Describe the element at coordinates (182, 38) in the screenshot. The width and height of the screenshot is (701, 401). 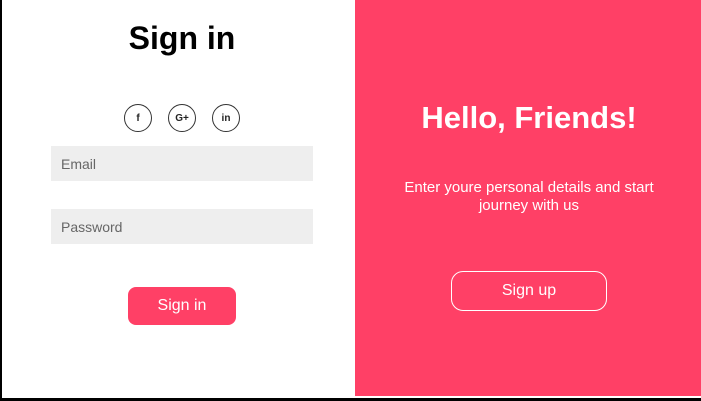
I see `signin-title: Sign in` at that location.